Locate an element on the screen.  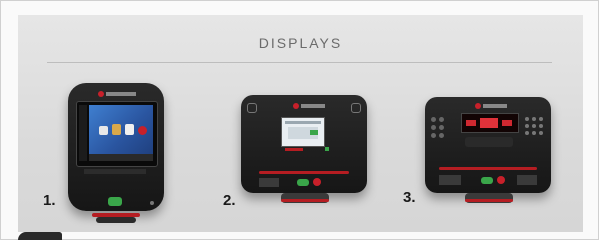
right-side-button is located at coordinates (356, 108).